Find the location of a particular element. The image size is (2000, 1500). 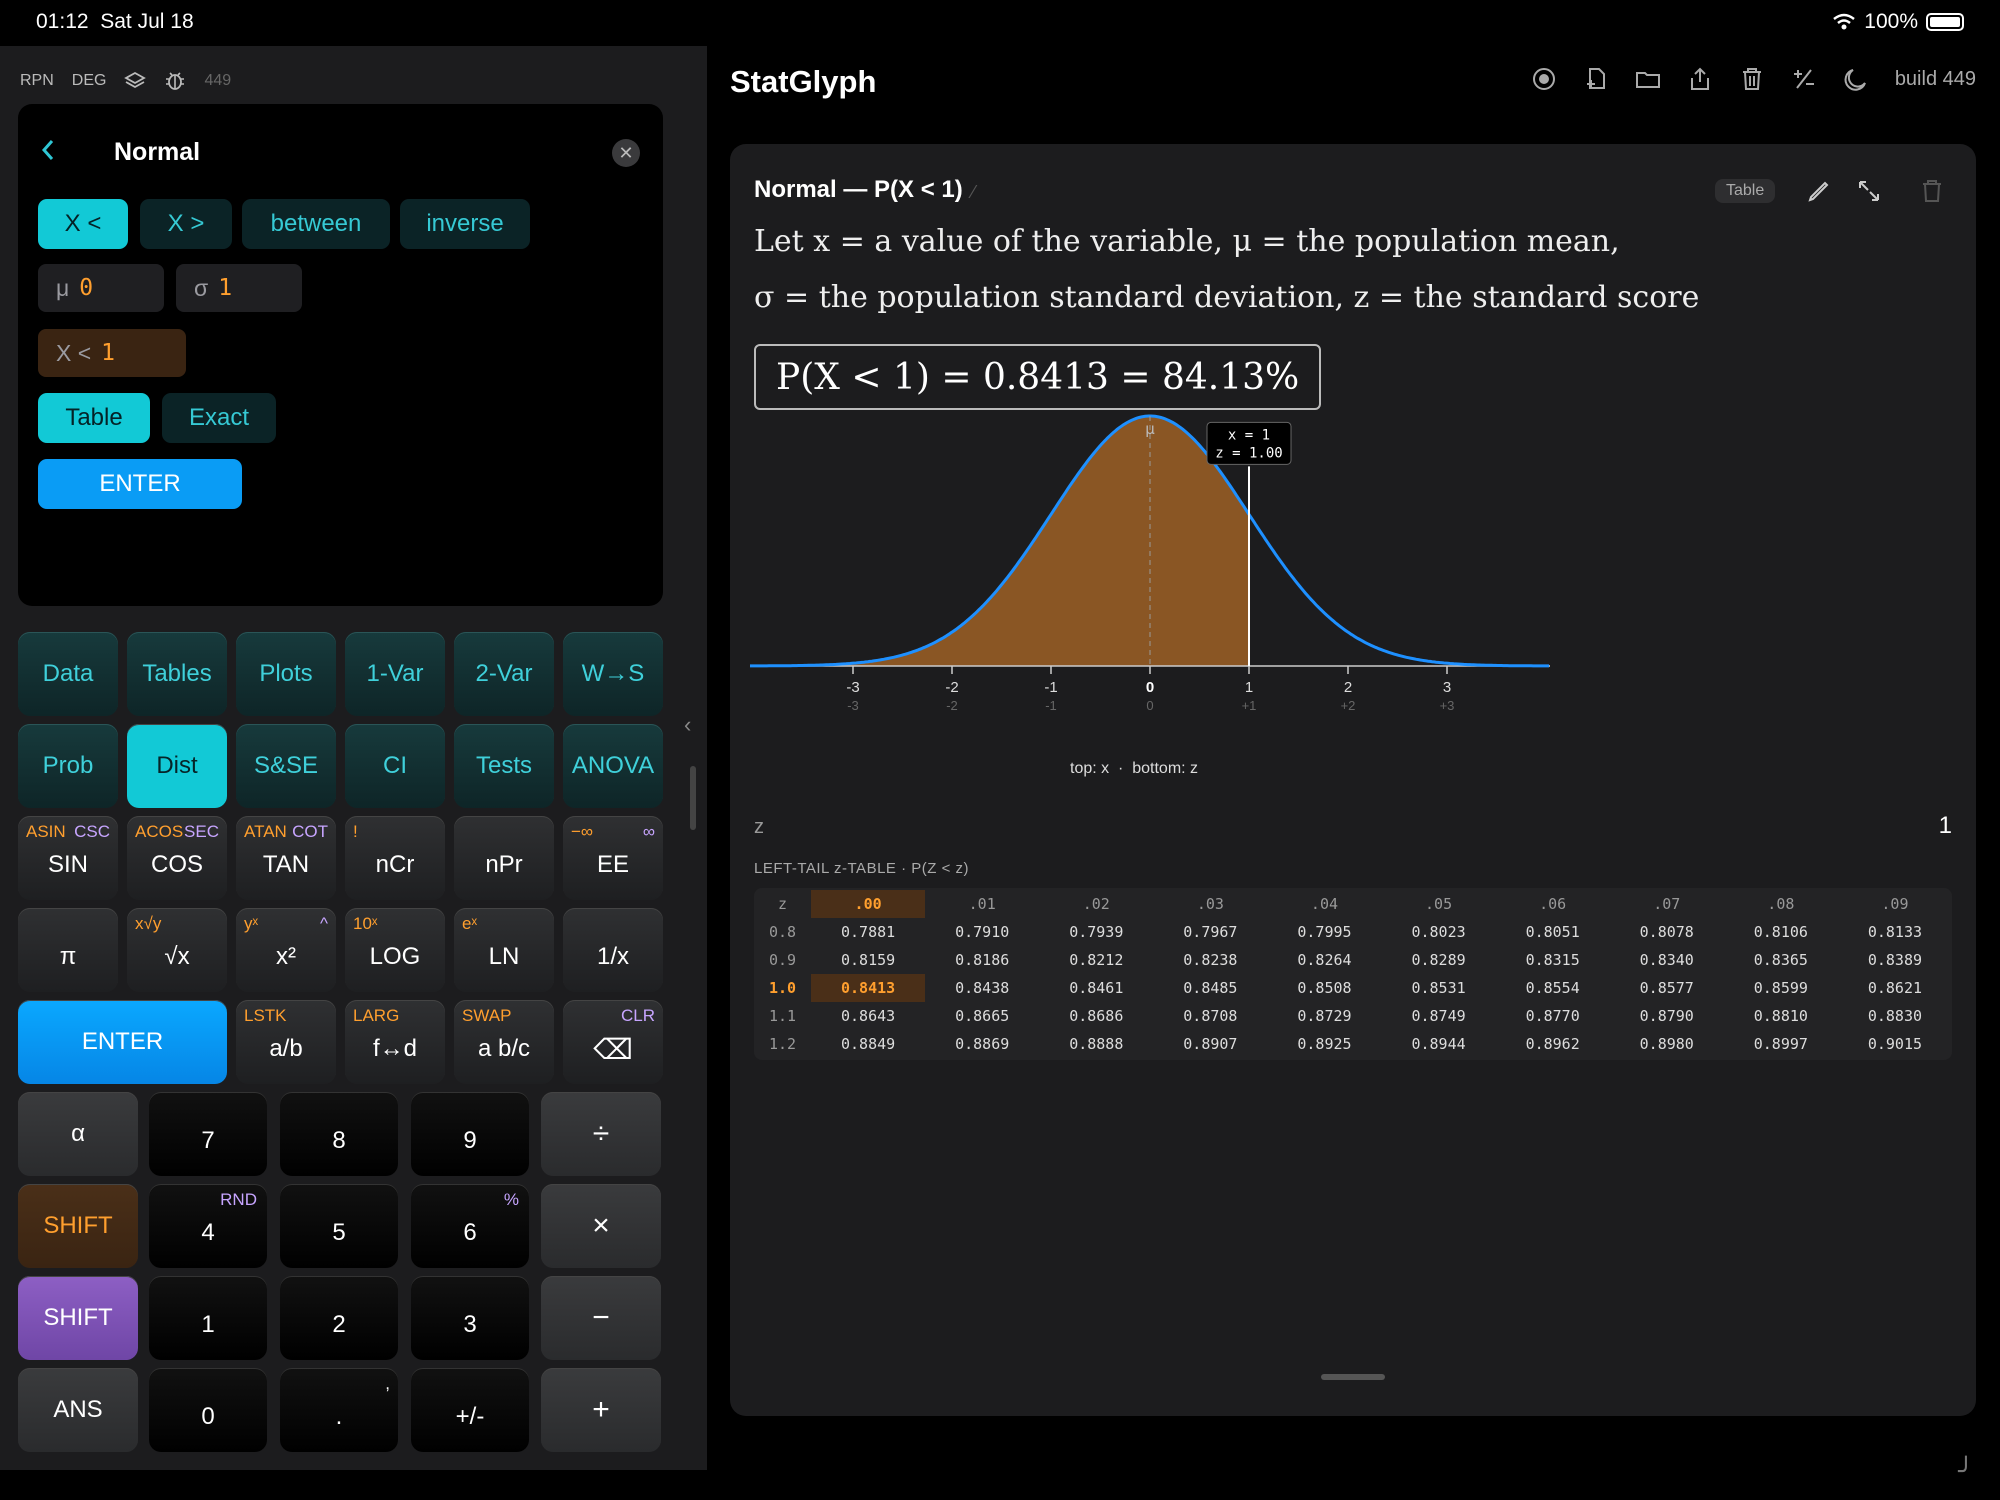

key-a-b: LSTK a/b is located at coordinates (286, 1042).